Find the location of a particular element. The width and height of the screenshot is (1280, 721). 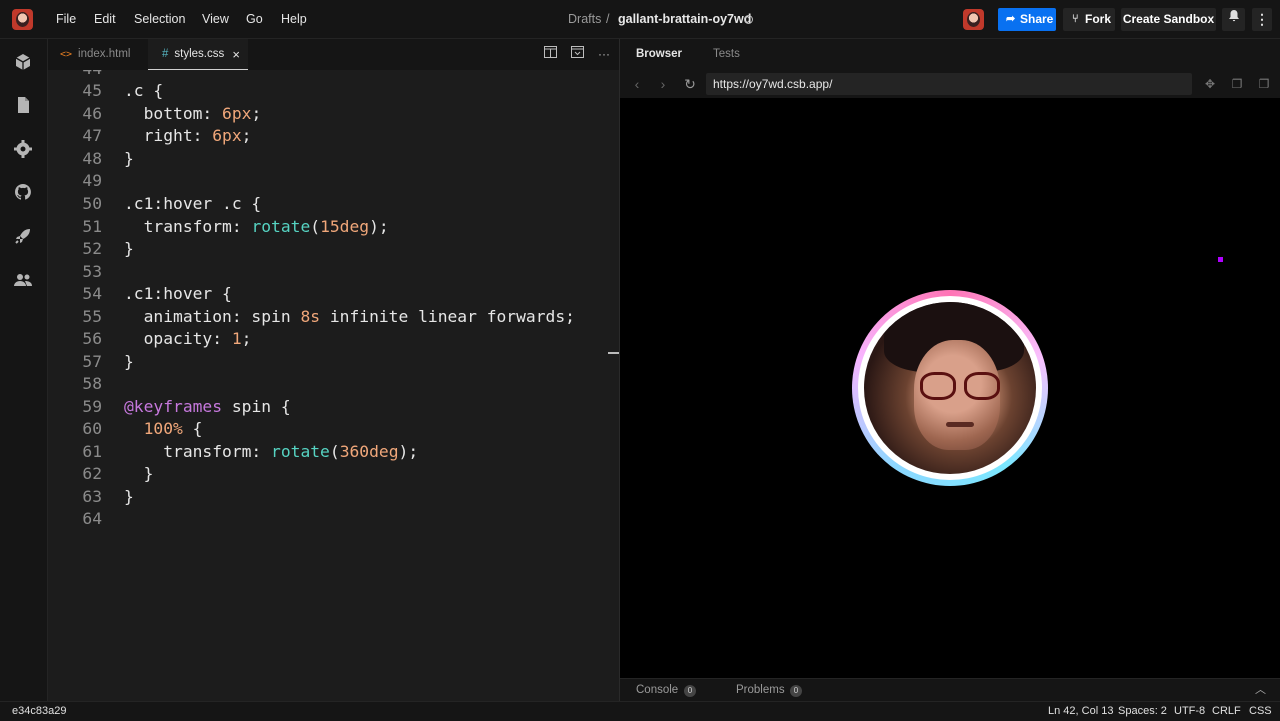

box-icon is located at coordinates (23, 62).